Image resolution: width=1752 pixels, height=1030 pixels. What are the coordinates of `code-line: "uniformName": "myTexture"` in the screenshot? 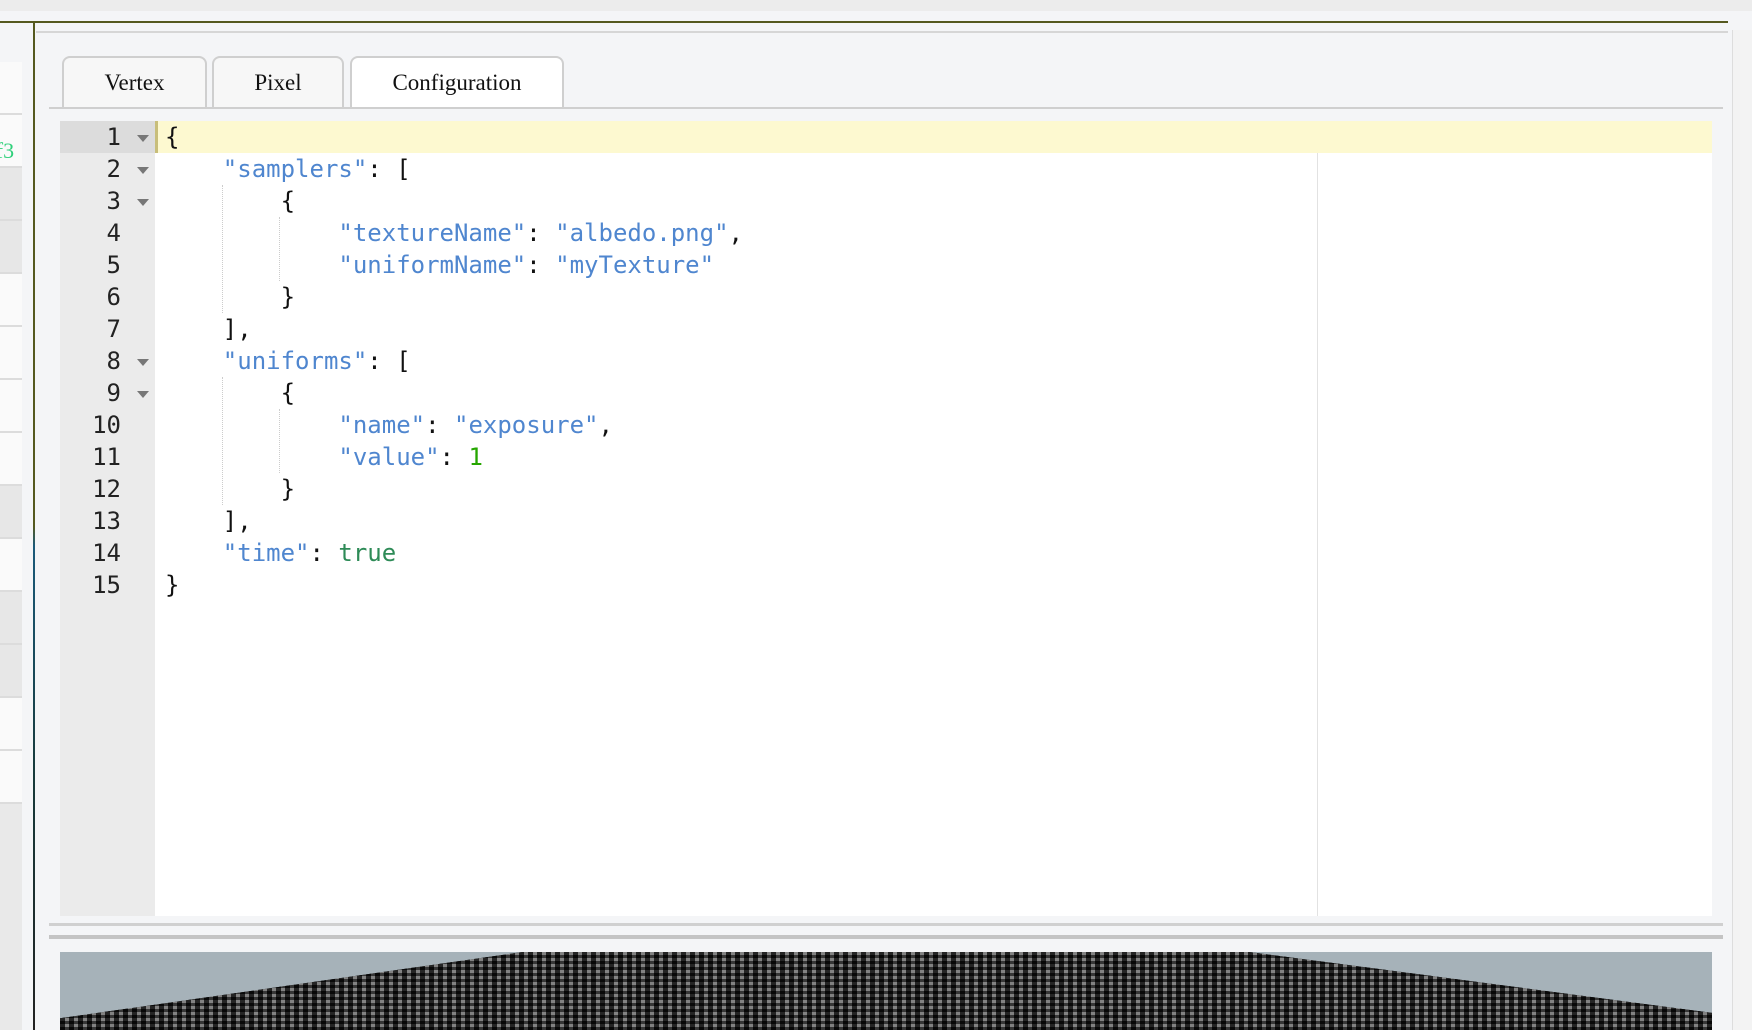 It's located at (526, 265).